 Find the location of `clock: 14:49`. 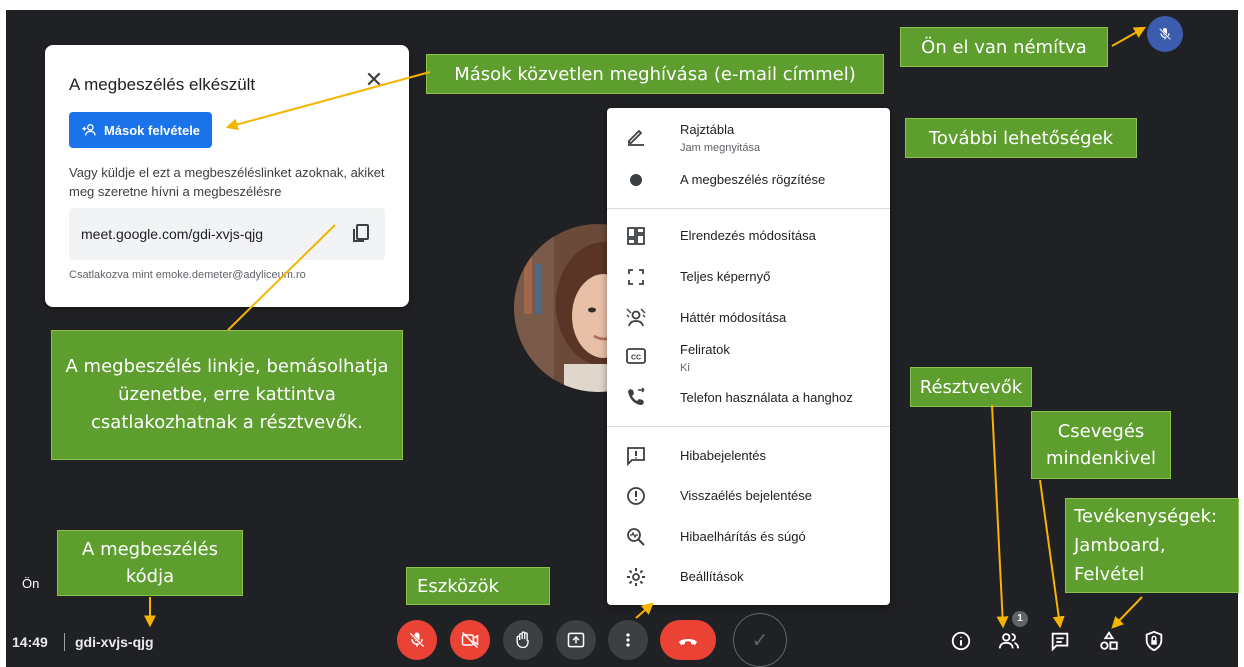

clock: 14:49 is located at coordinates (30, 642).